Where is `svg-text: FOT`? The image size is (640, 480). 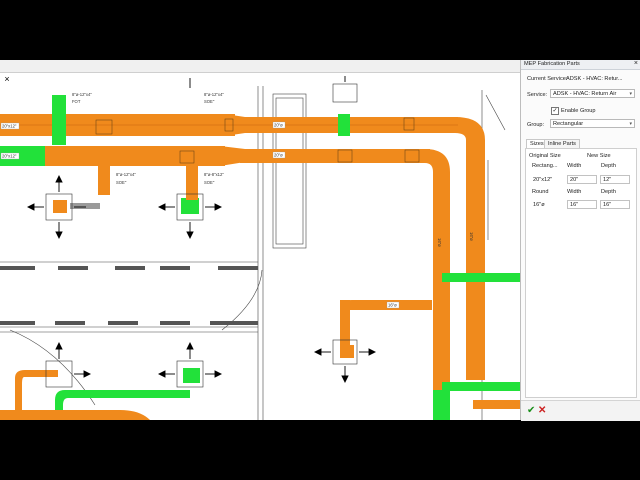 svg-text: FOT is located at coordinates (76, 101).